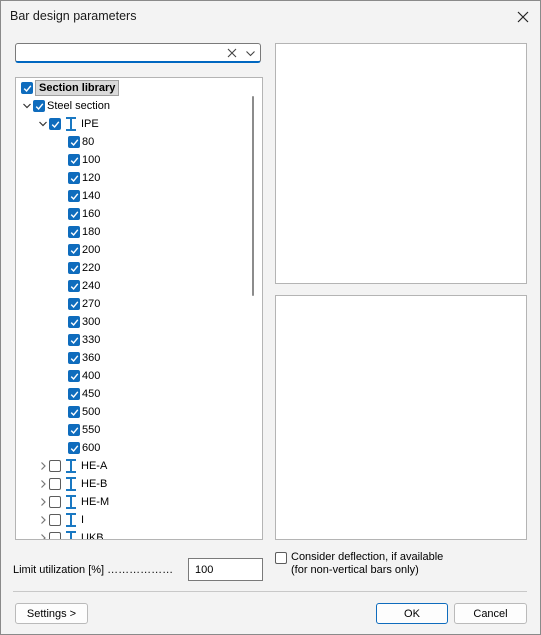 This screenshot has width=541, height=635. What do you see at coordinates (91, 340) in the screenshot?
I see `tree-item-label: 330` at bounding box center [91, 340].